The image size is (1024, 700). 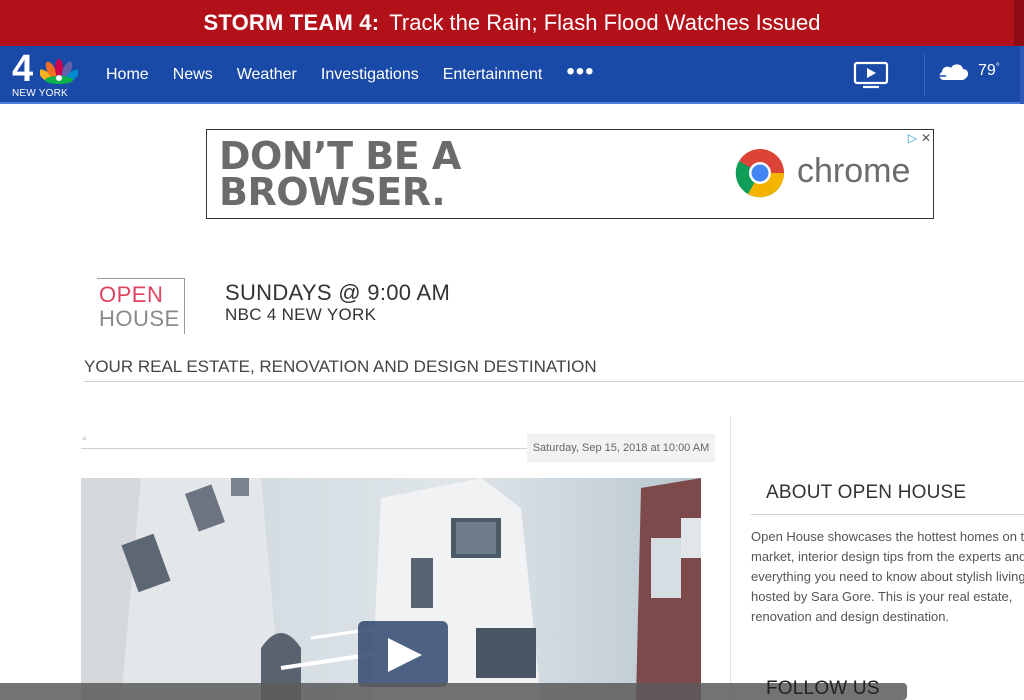 I want to click on nav-item-news: News, so click(x=193, y=75).